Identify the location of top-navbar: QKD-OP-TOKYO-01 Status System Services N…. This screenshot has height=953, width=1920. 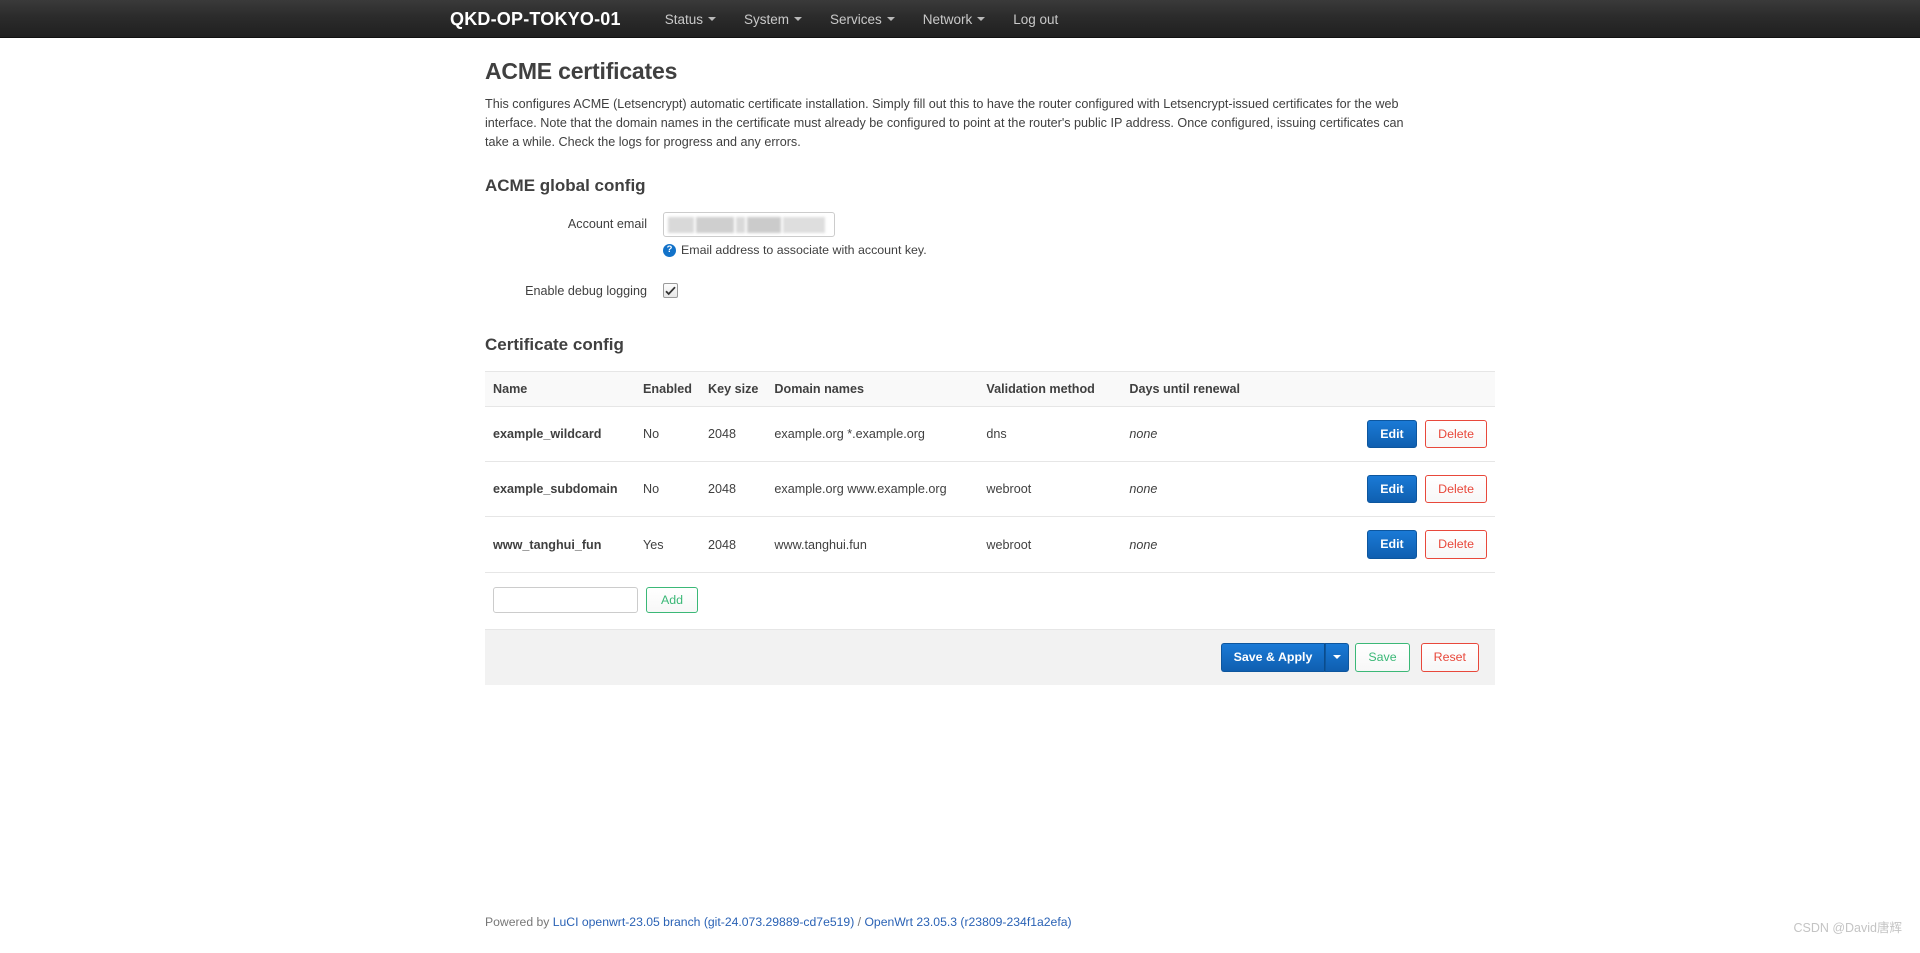
(960, 19).